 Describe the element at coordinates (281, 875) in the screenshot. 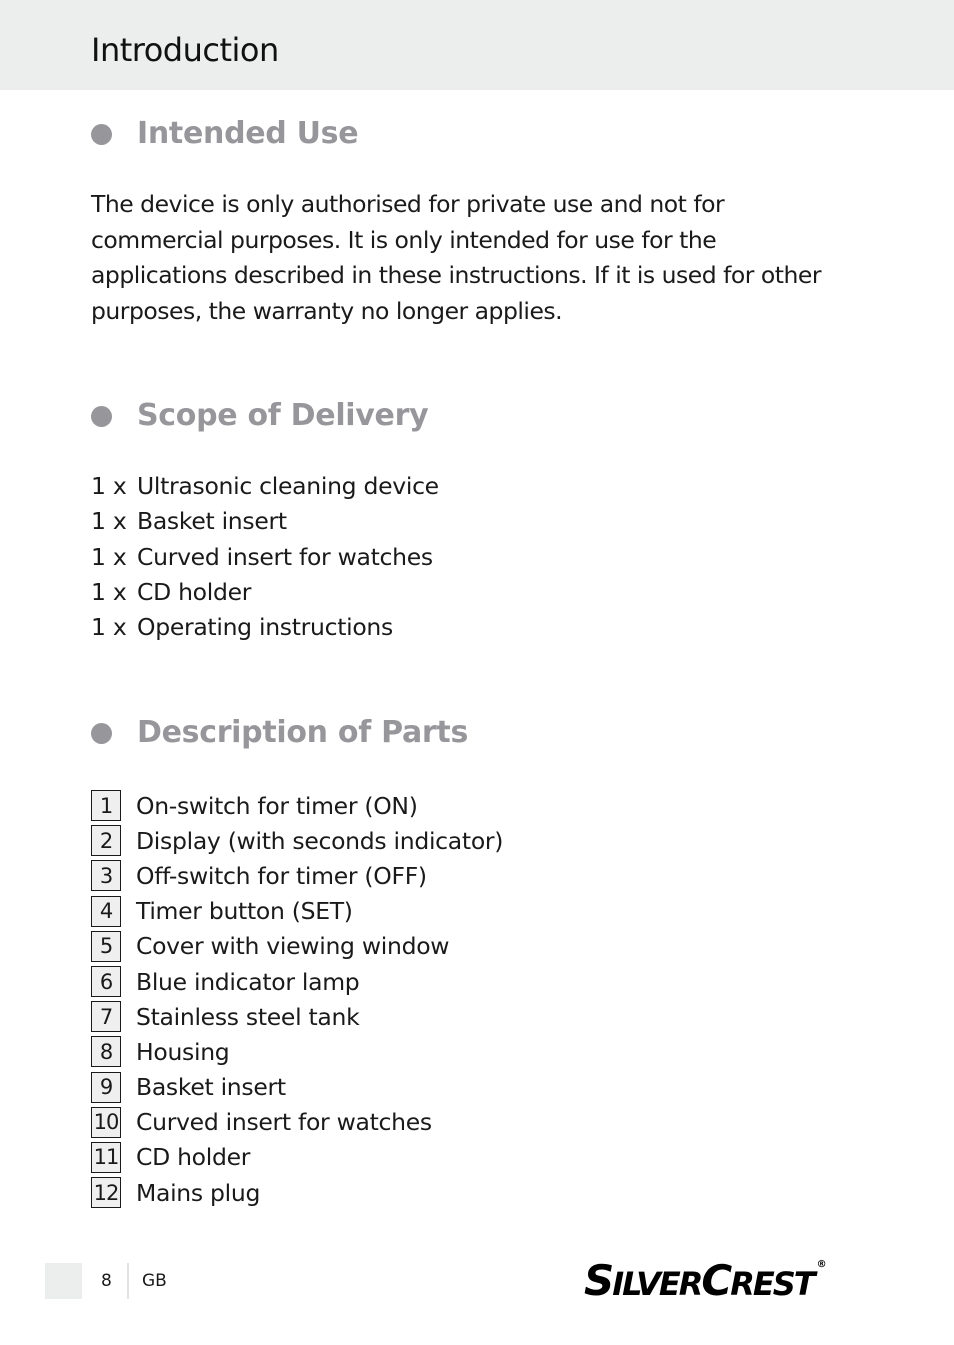

I see `part-label: Off-switch for timer (OFF)` at that location.